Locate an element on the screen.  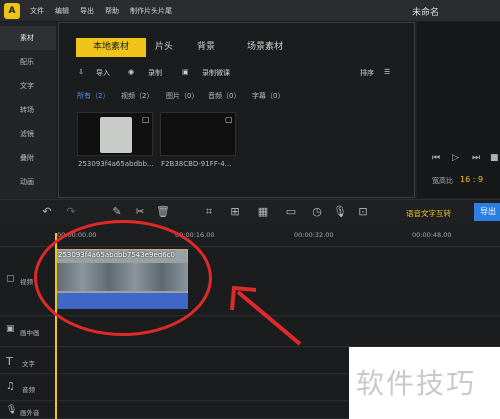
menu-export: 导出 is located at coordinates (87, 11).